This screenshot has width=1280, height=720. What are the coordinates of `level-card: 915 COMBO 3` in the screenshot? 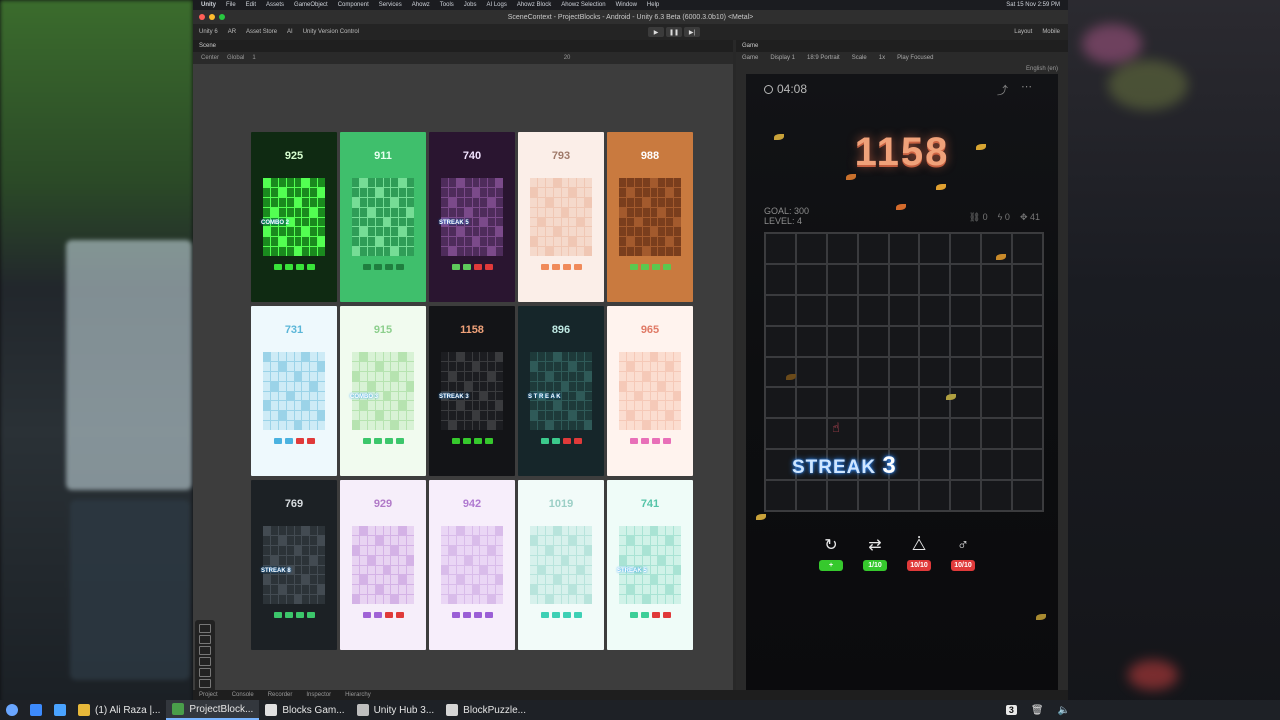 It's located at (383, 391).